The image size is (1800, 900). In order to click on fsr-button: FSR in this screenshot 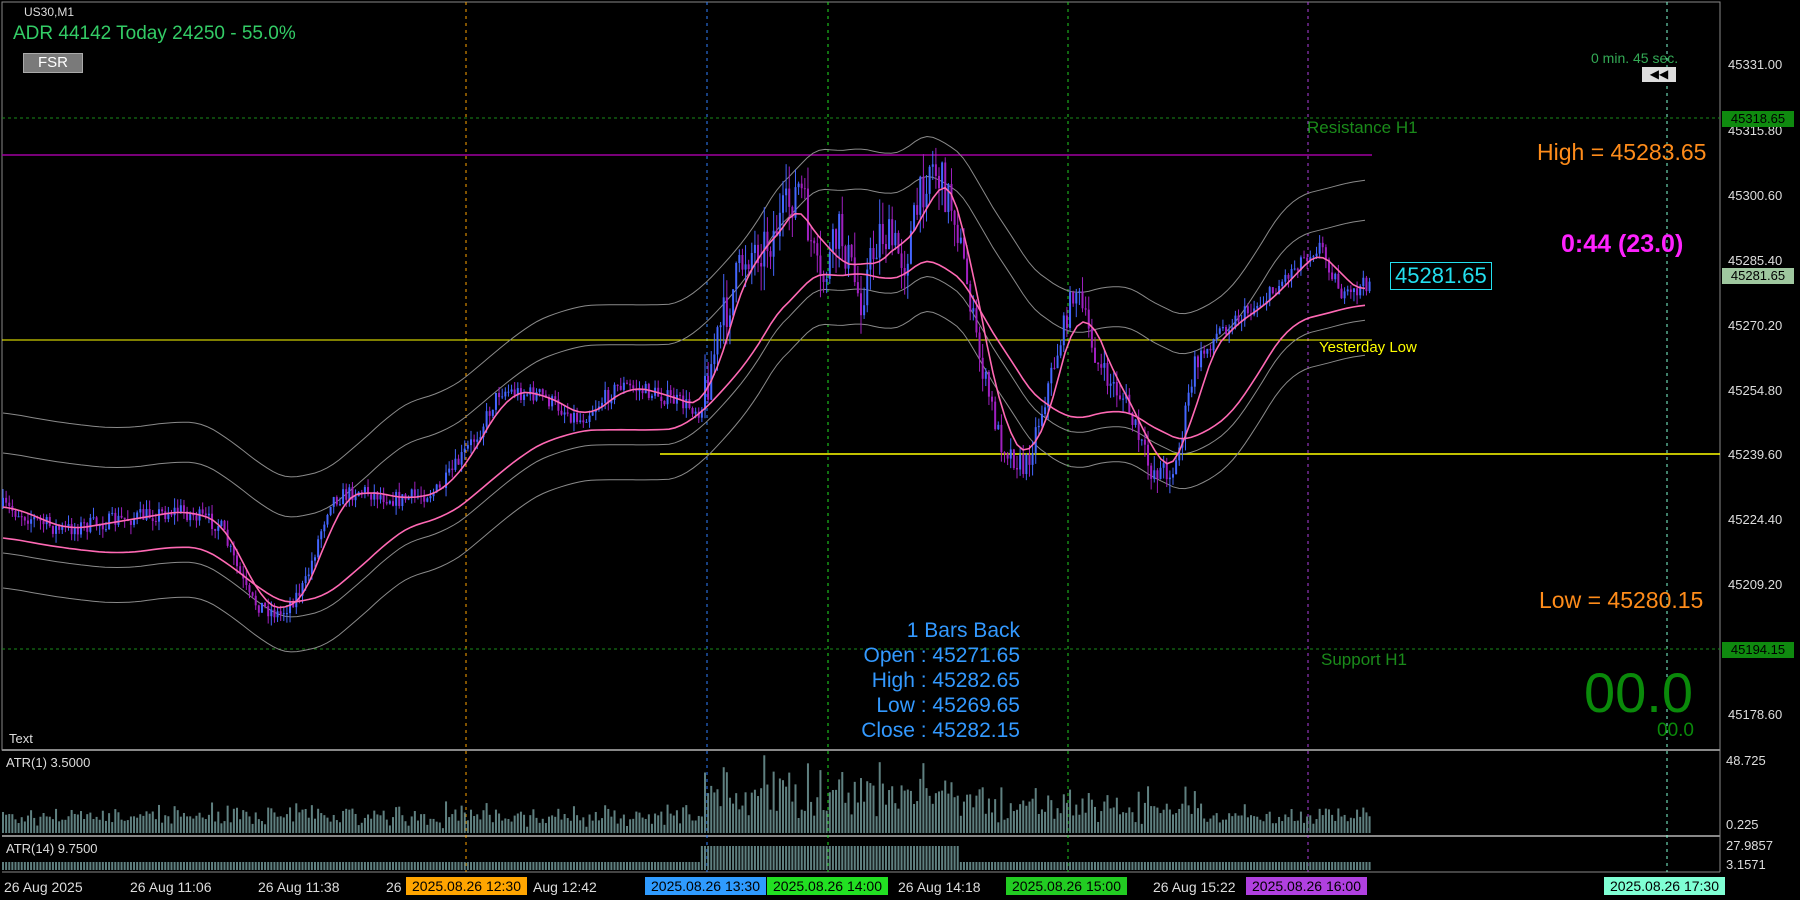, I will do `click(53, 63)`.